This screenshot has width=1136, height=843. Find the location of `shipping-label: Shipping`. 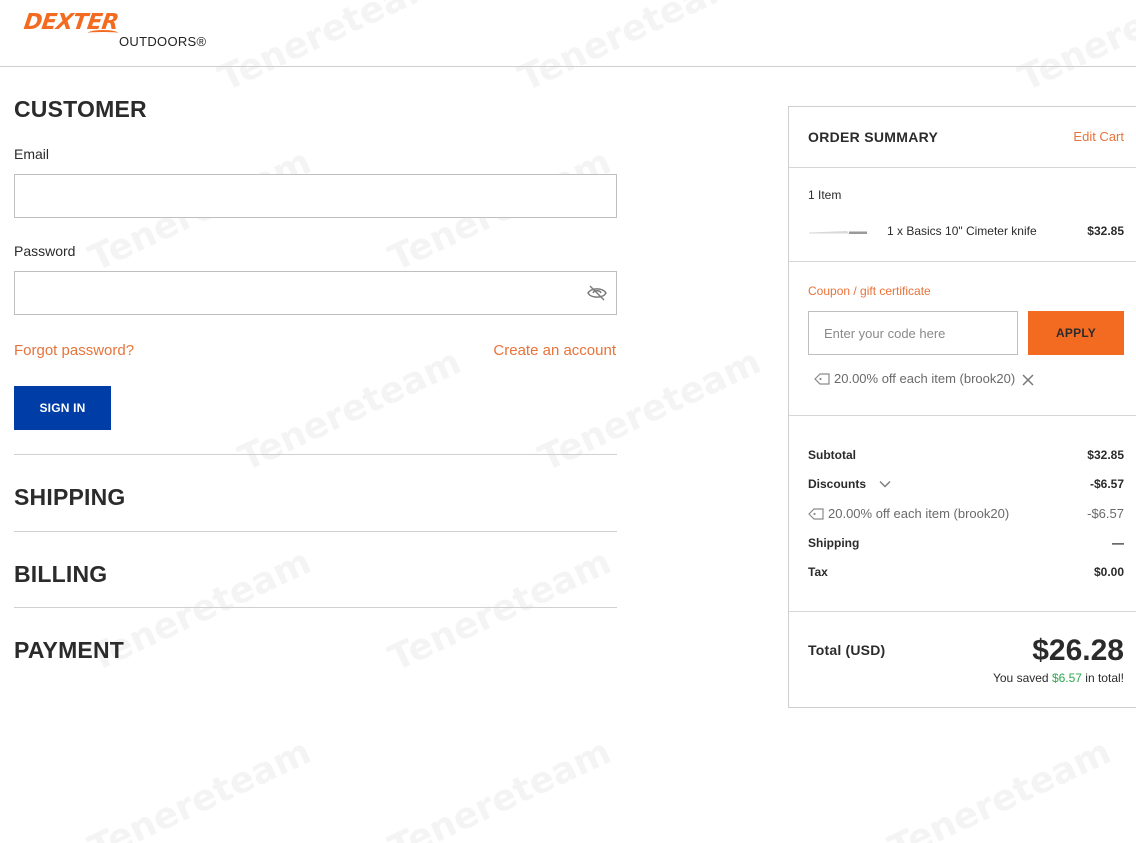

shipping-label: Shipping is located at coordinates (834, 543).